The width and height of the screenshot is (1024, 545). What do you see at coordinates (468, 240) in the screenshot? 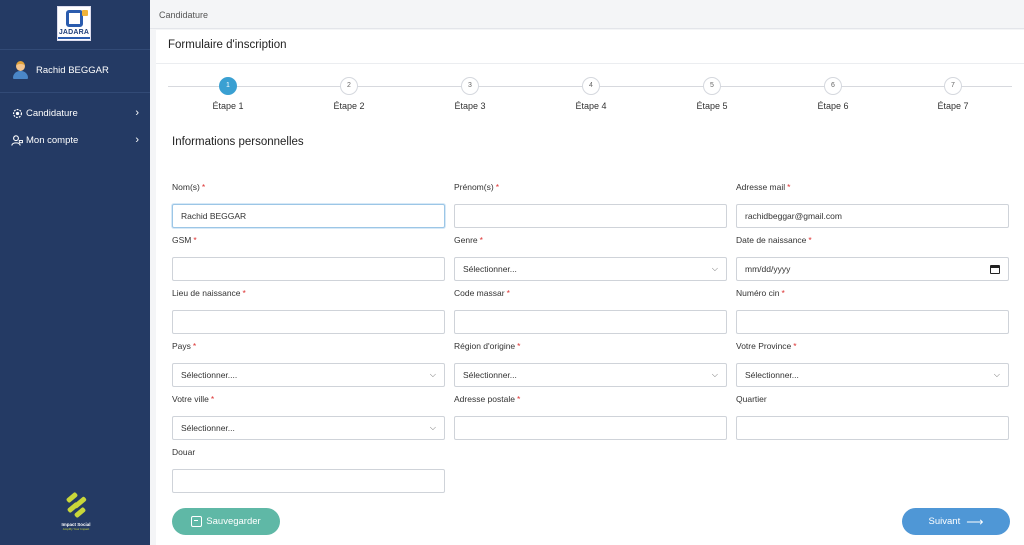
I see `field-label: Genre *` at bounding box center [468, 240].